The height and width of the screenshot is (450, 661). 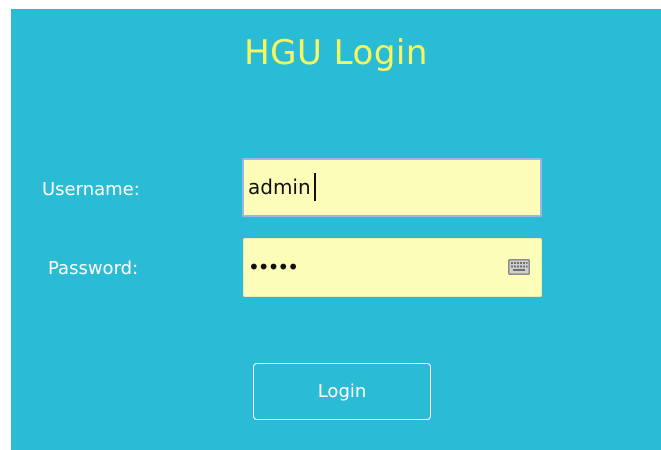 What do you see at coordinates (315, 187) in the screenshot?
I see `text-caret` at bounding box center [315, 187].